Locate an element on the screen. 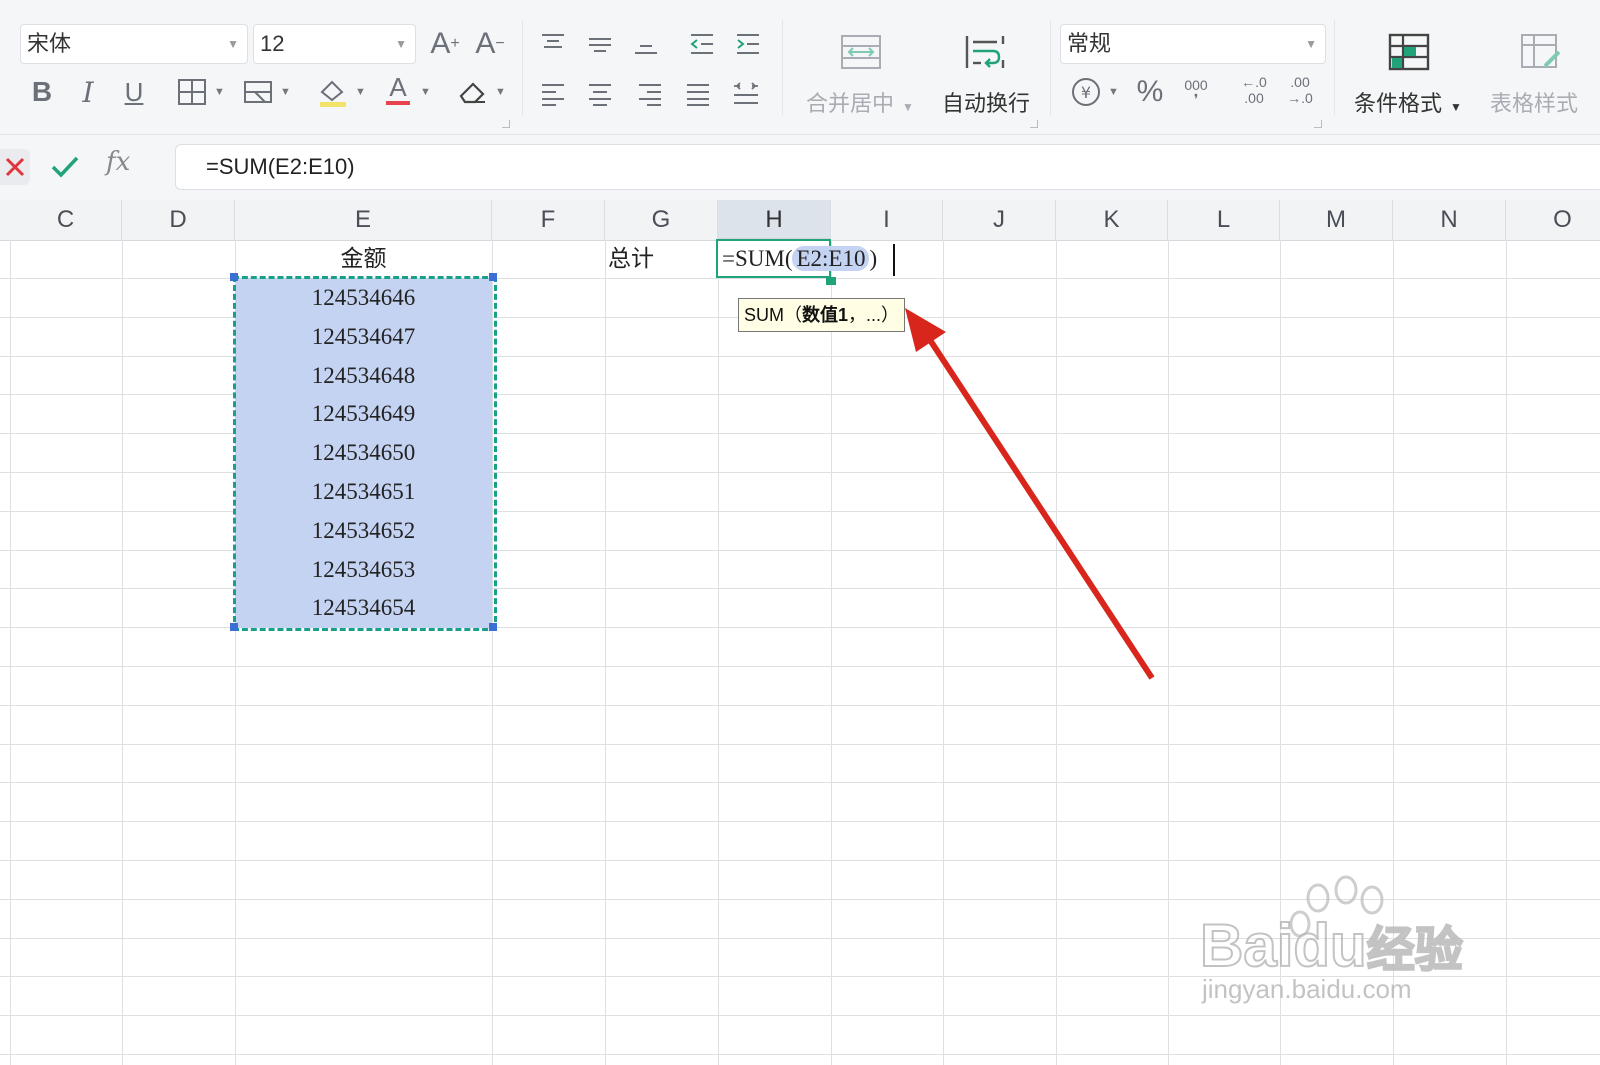  column-header-n: N is located at coordinates (1449, 220).